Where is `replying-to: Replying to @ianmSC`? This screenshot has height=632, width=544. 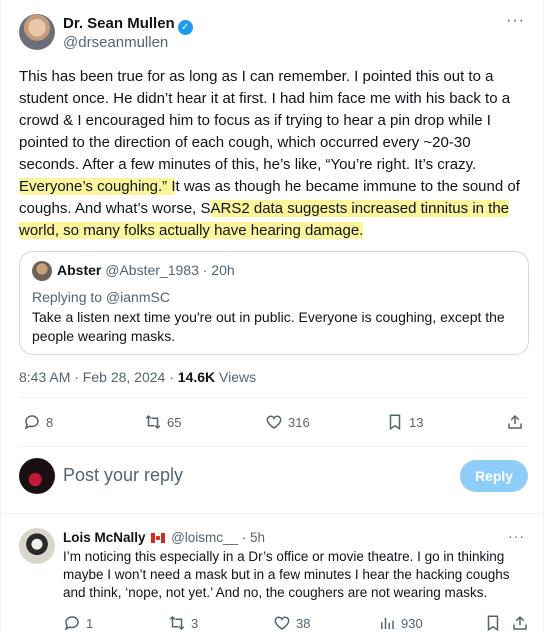 replying-to: Replying to @ianmSC is located at coordinates (101, 297).